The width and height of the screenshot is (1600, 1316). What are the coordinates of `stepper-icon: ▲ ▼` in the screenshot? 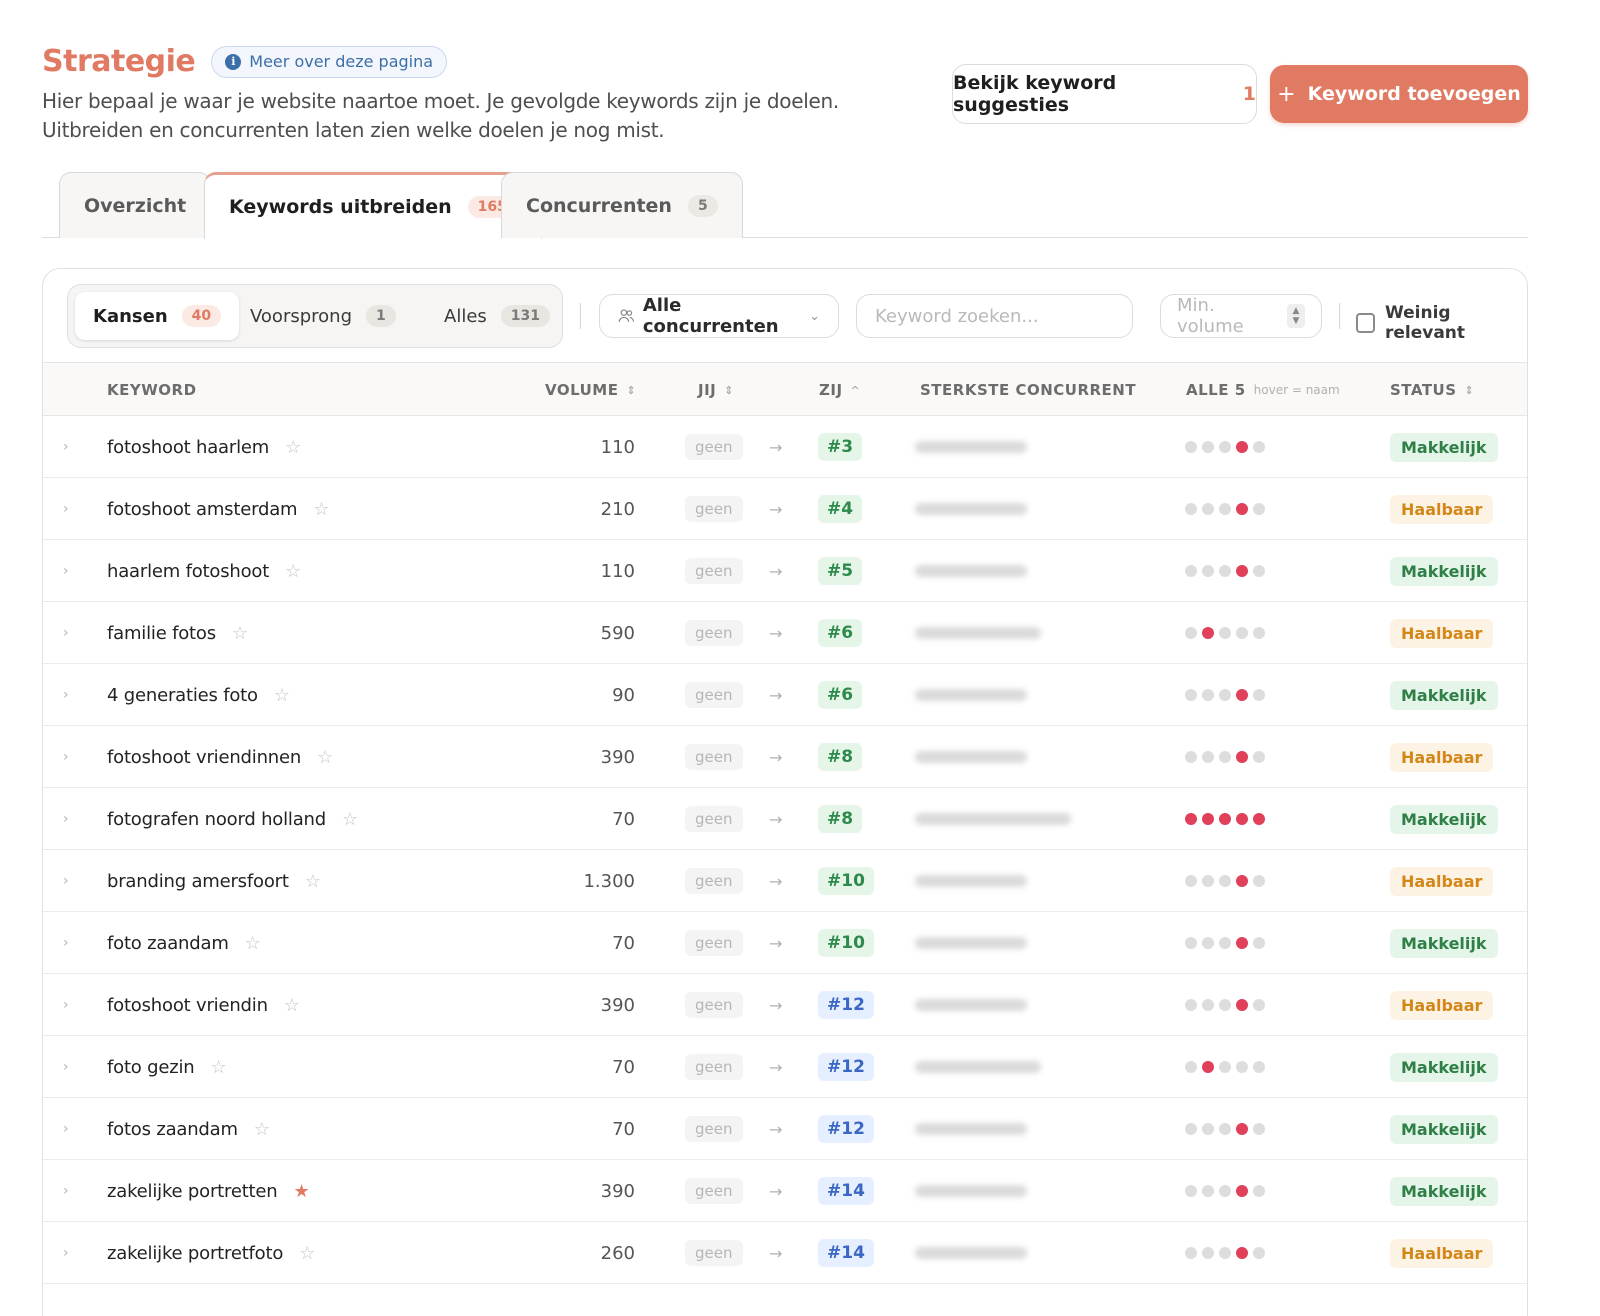 It's located at (1296, 316).